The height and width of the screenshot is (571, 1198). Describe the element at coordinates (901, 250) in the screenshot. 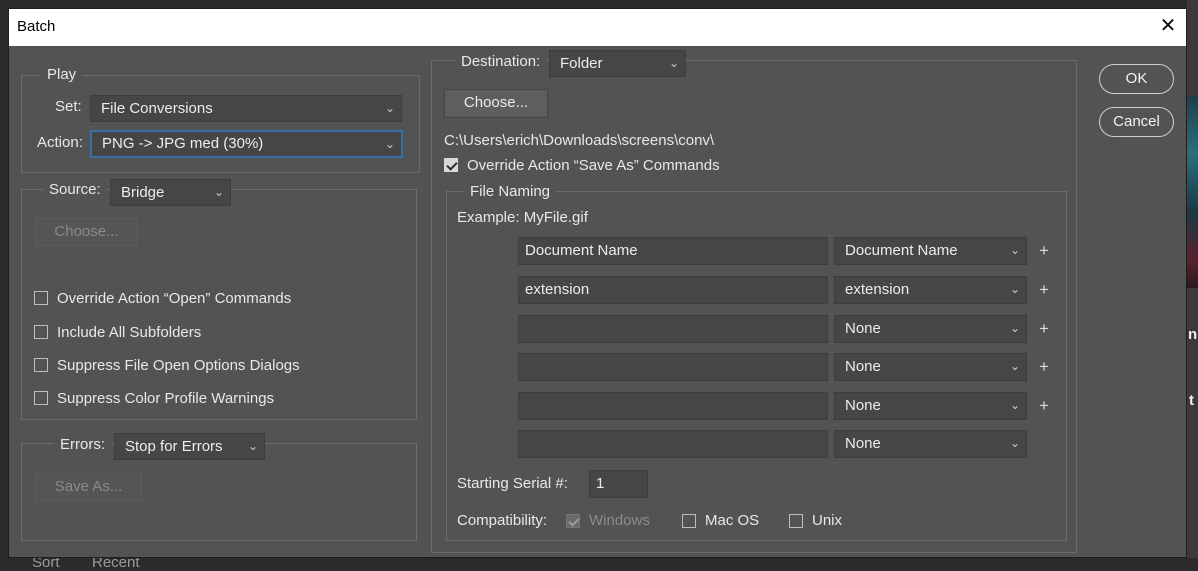

I see `naming-dropdown-value: Document Name` at that location.